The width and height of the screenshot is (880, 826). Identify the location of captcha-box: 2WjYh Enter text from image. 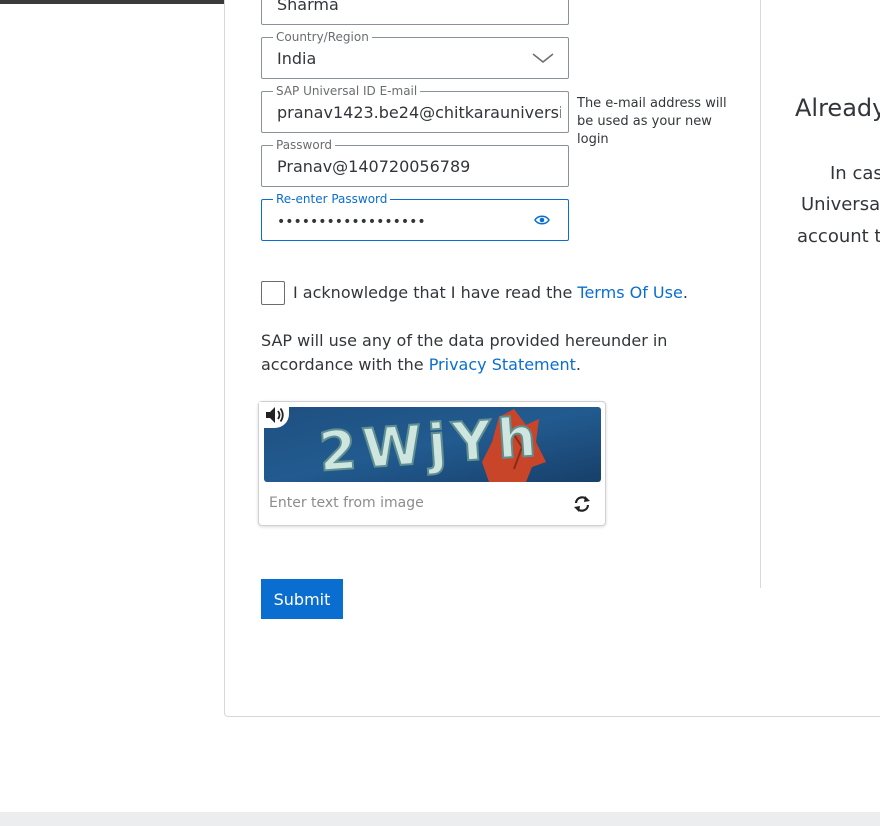
(432, 463).